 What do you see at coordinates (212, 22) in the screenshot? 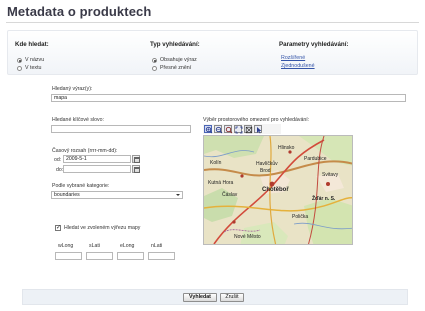
I see `title-divider` at bounding box center [212, 22].